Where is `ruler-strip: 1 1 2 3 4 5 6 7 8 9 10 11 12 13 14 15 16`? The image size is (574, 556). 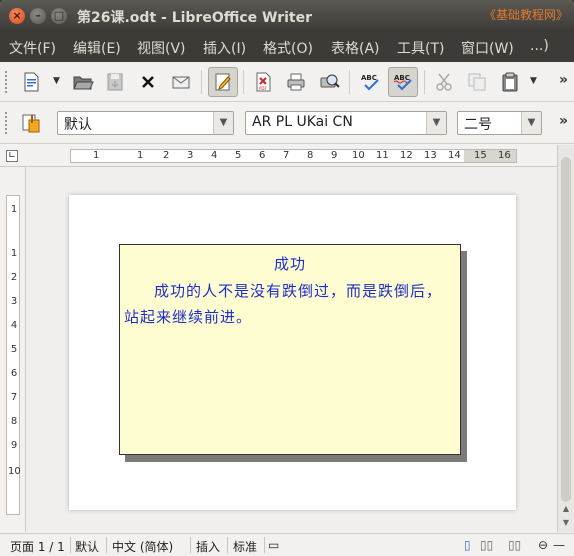 ruler-strip: 1 1 2 3 4 5 6 7 8 9 10 11 12 13 14 15 16 is located at coordinates (293, 156).